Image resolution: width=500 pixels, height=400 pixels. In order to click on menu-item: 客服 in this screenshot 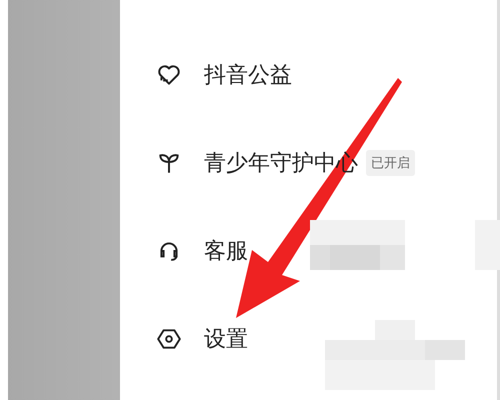, I will do `click(202, 251)`.